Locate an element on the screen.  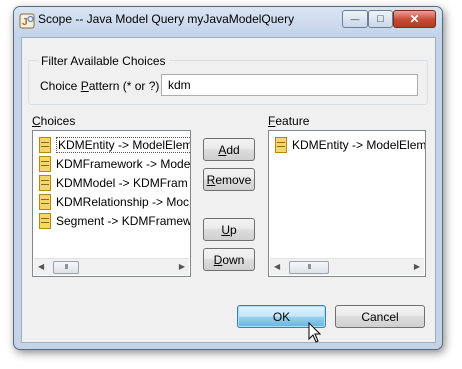
add-button: Add is located at coordinates (229, 149).